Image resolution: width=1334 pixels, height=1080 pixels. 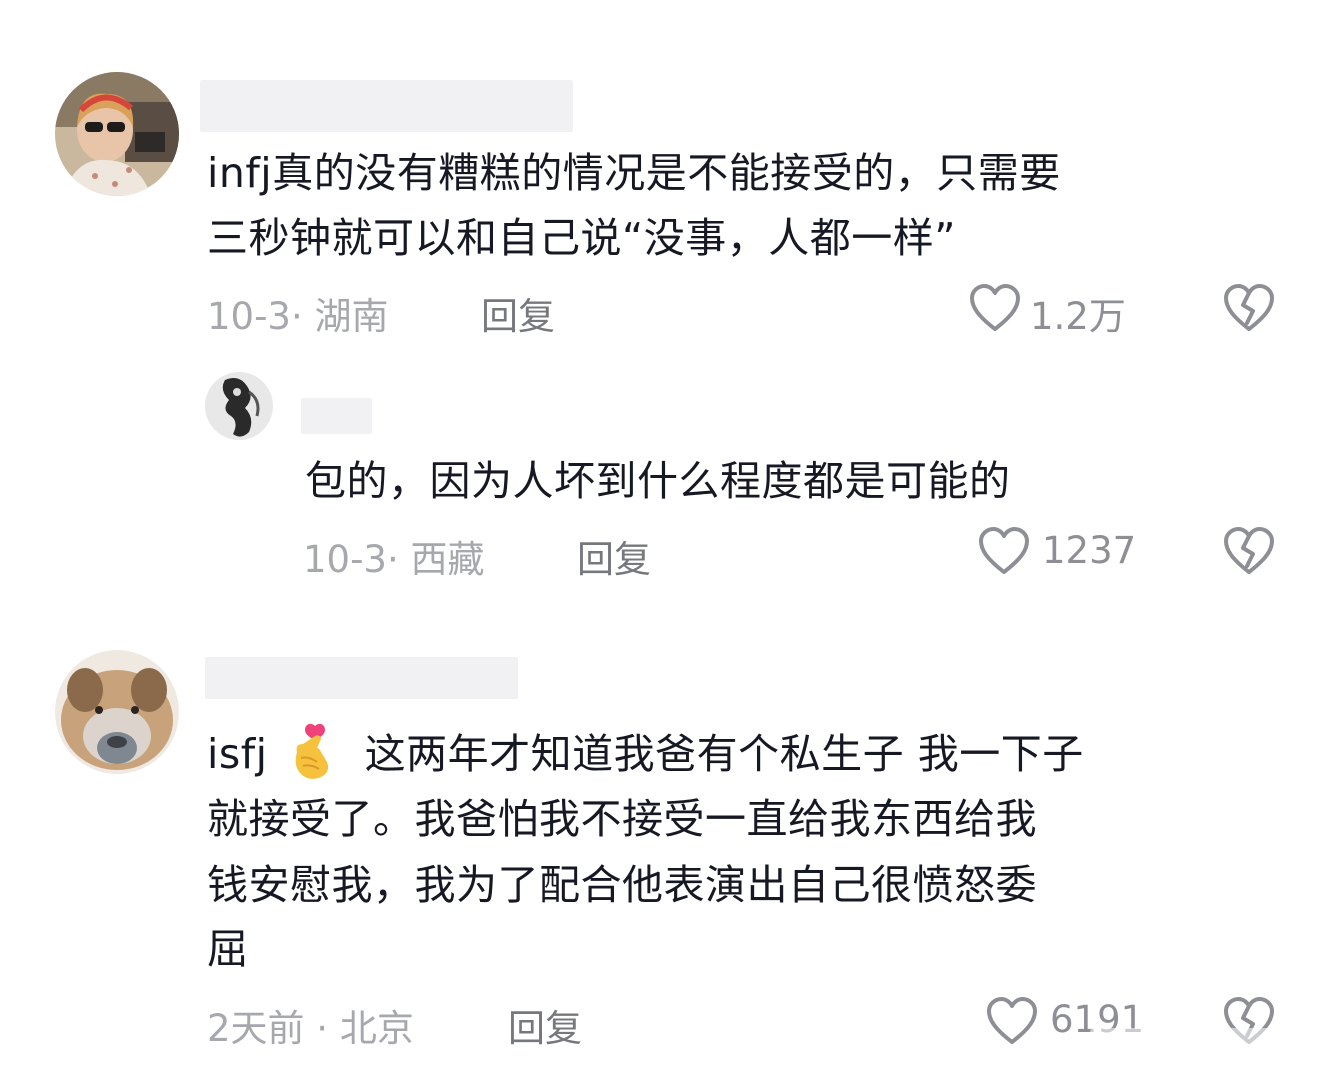 I want to click on watermark, so click(x=1205, y=1048).